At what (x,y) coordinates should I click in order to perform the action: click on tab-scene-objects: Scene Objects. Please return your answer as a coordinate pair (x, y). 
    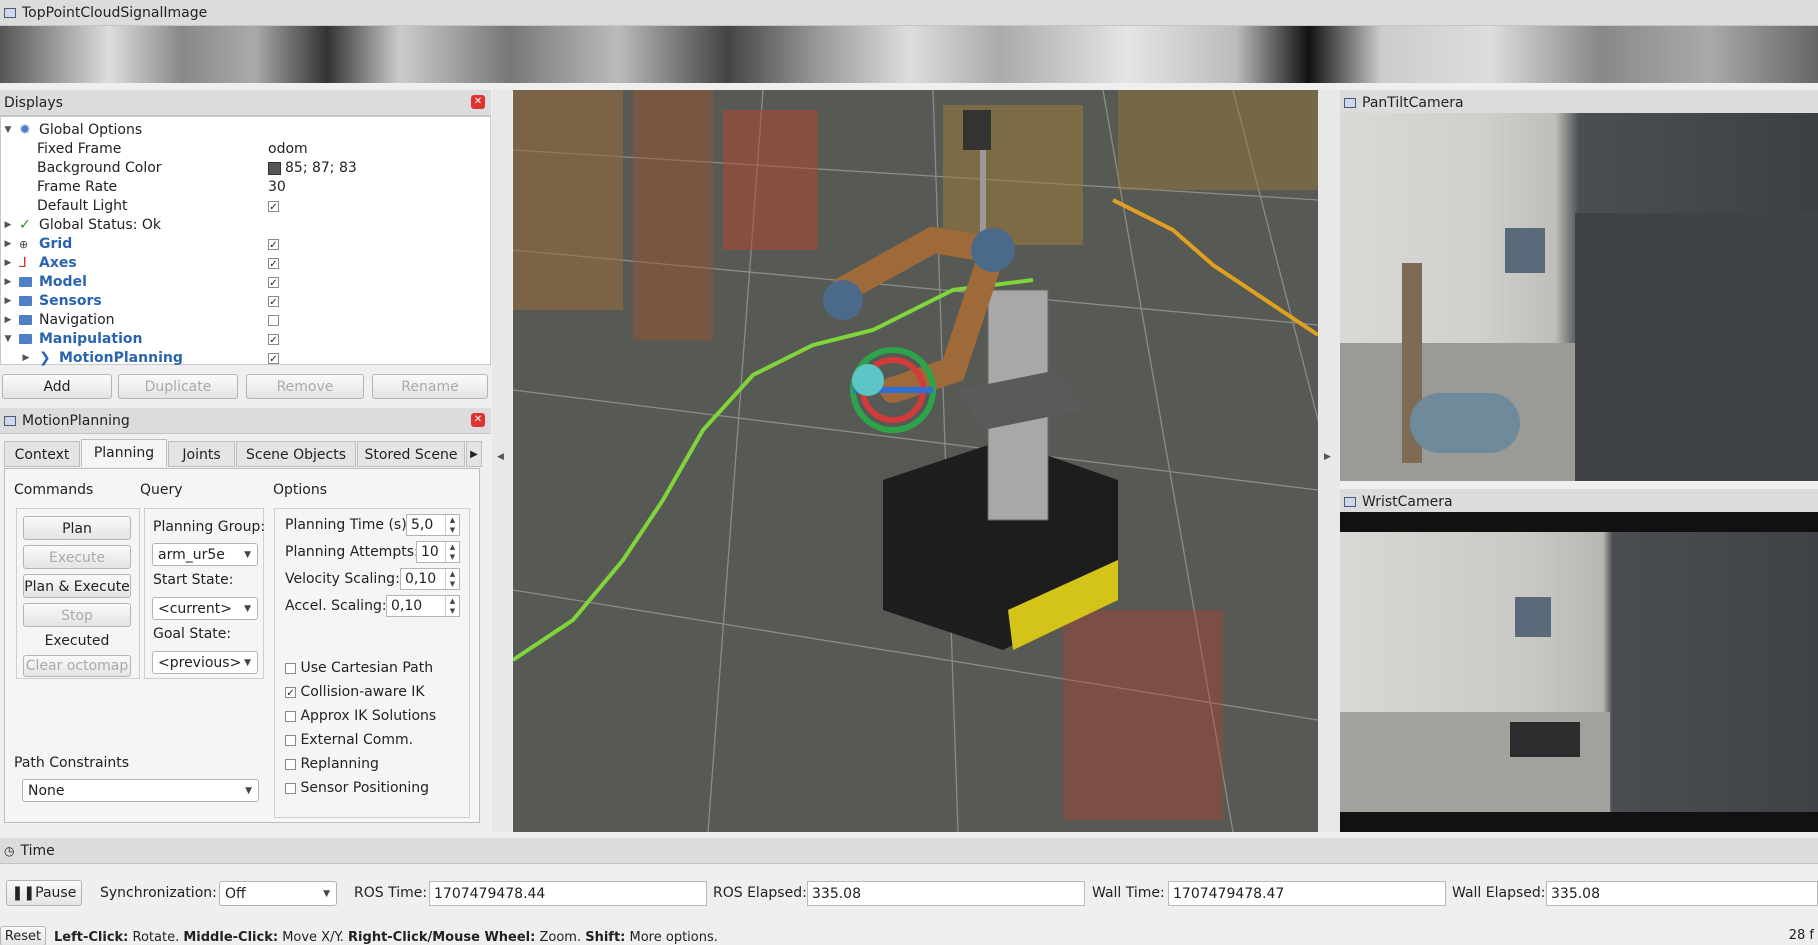
    Looking at the image, I should click on (296, 454).